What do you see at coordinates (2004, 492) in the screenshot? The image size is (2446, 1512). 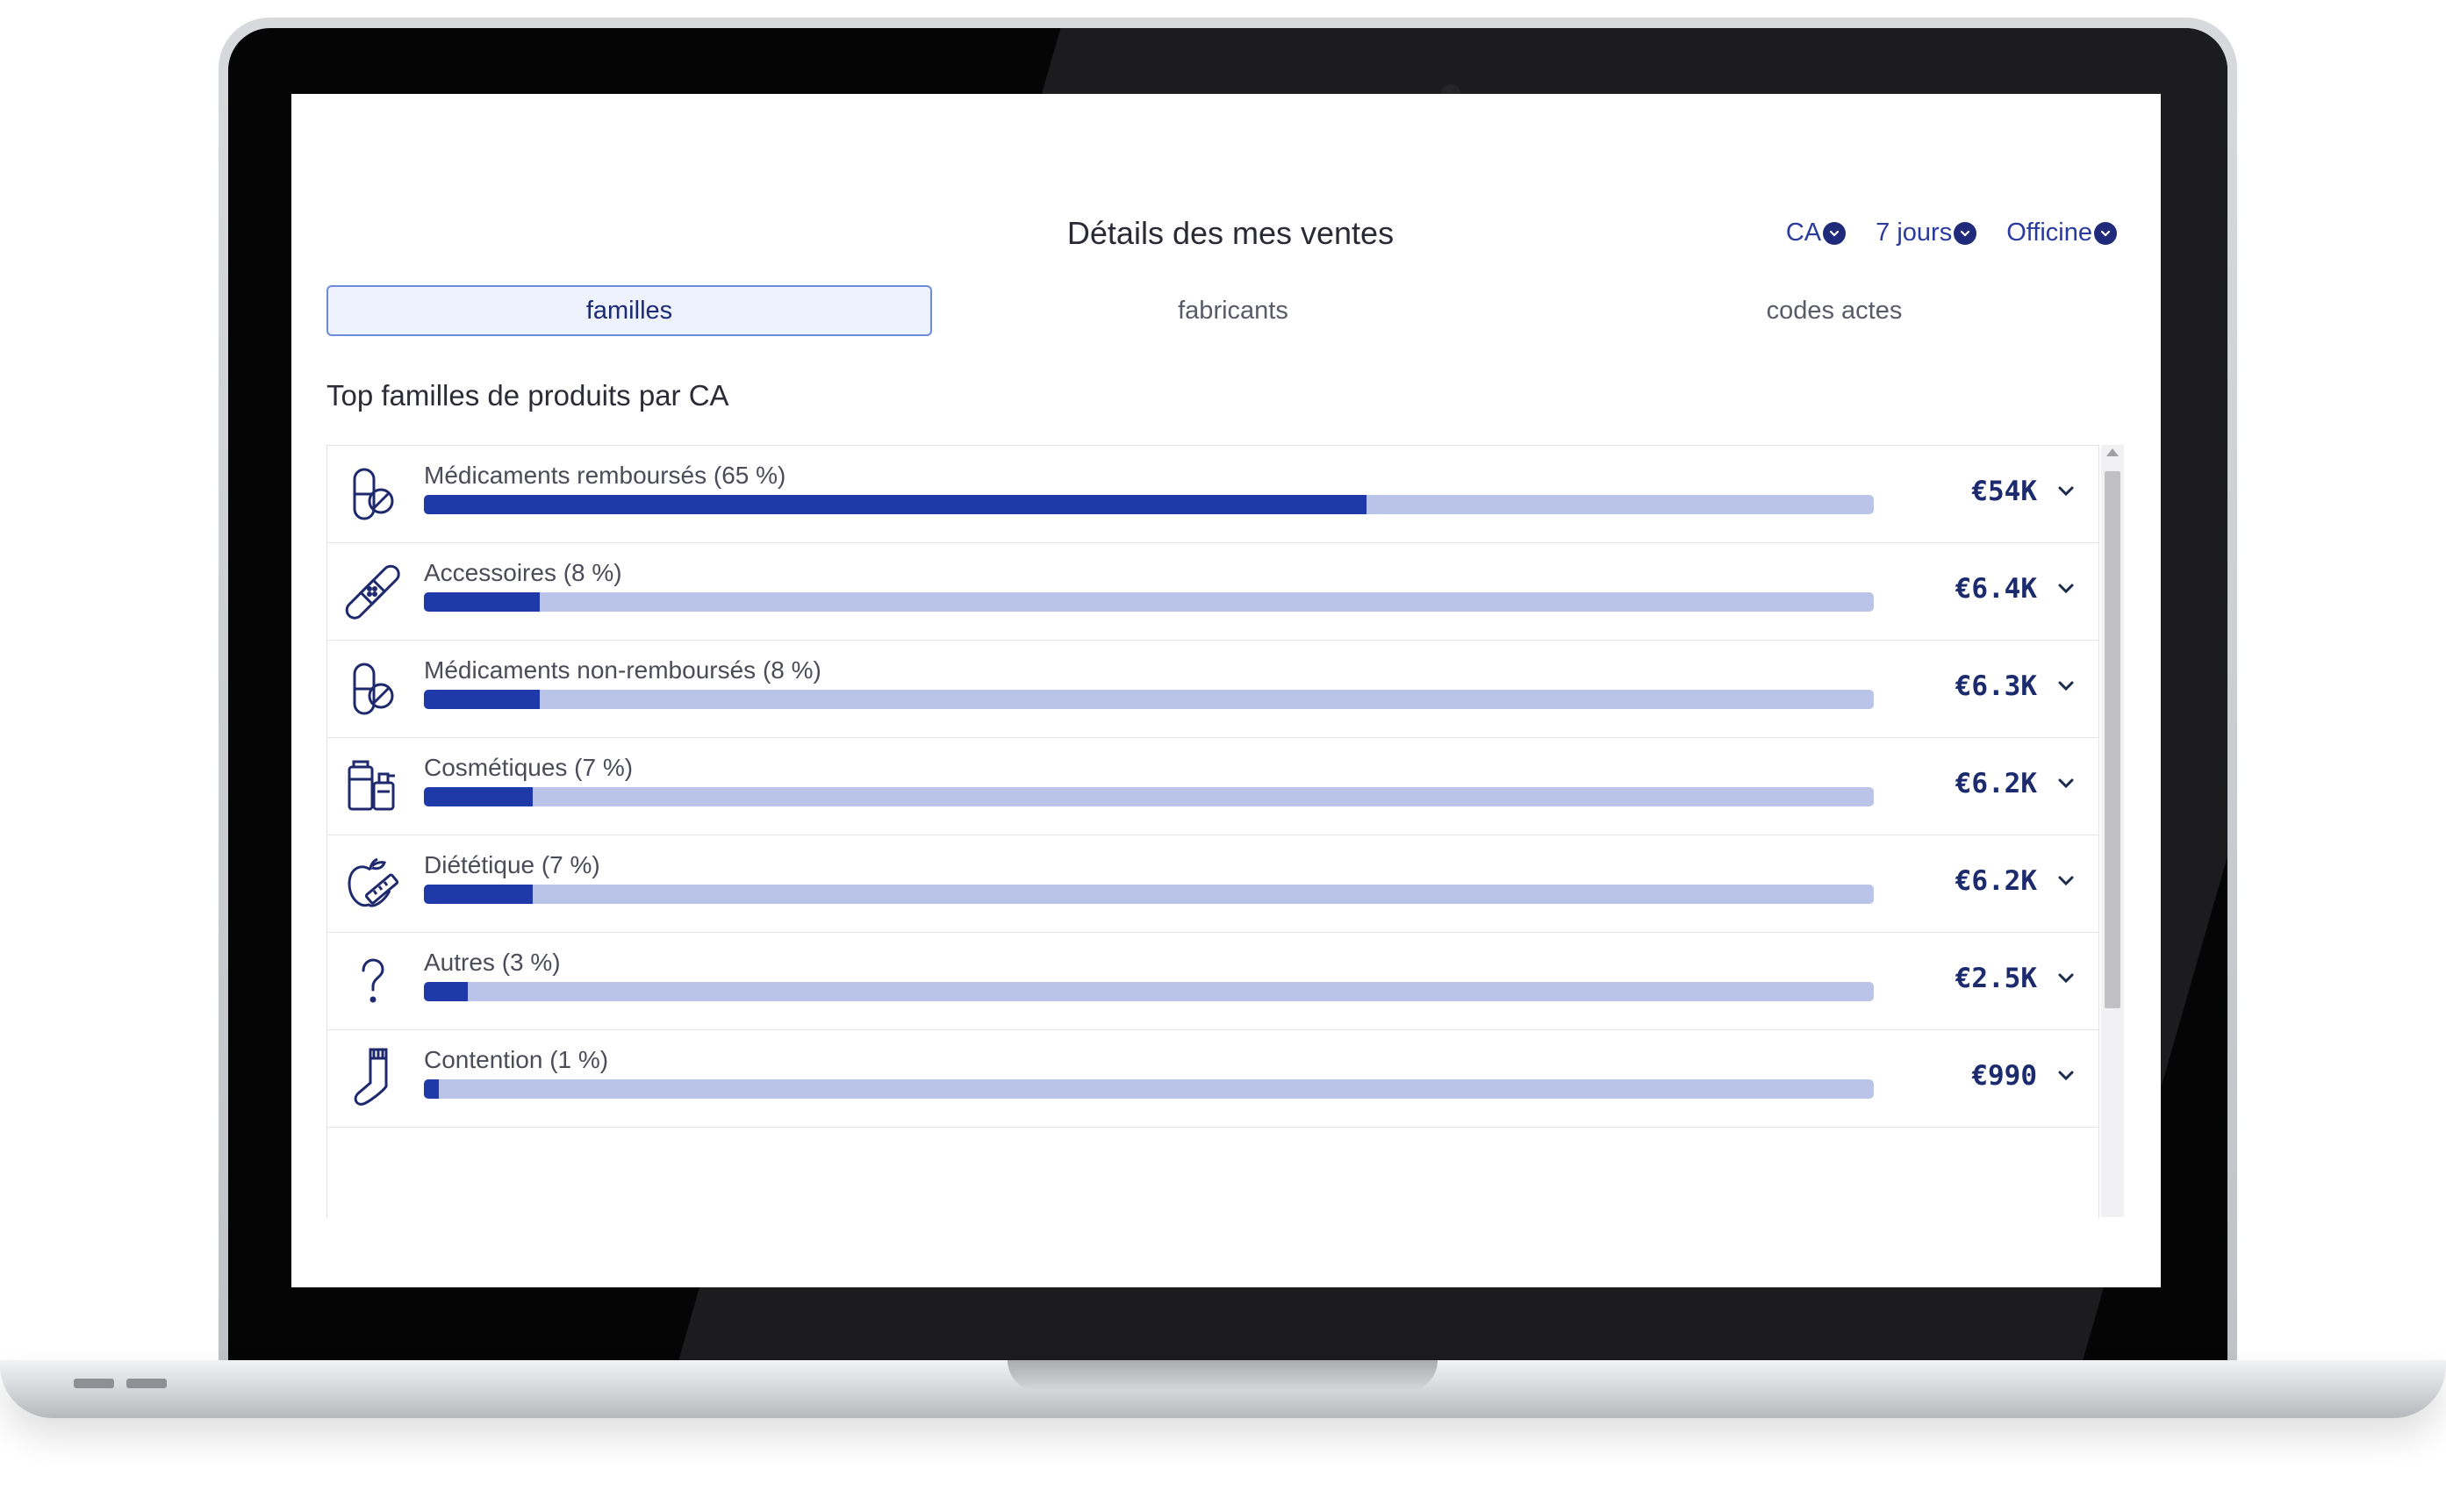 I see `row-value: €54K` at bounding box center [2004, 492].